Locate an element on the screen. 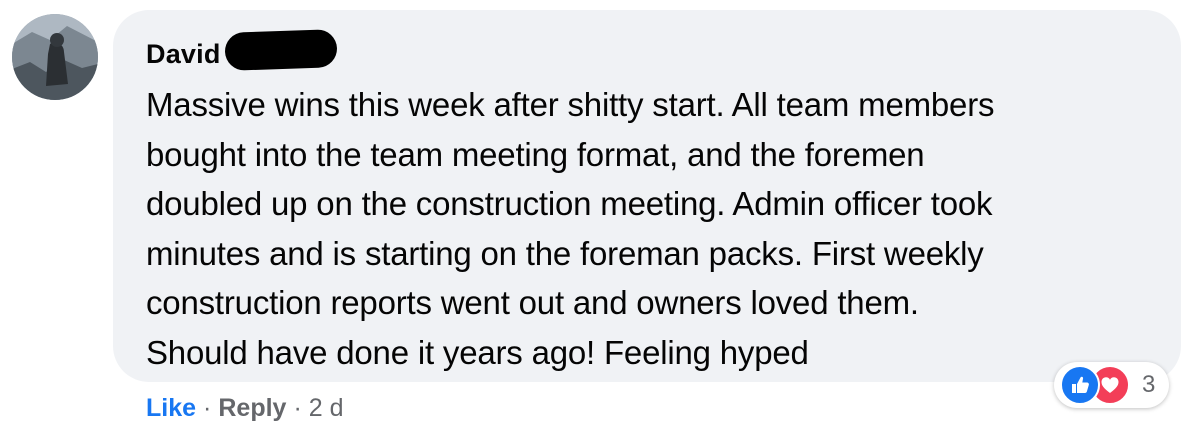 This screenshot has width=1200, height=426. reactions-summary: 3 is located at coordinates (1112, 385).